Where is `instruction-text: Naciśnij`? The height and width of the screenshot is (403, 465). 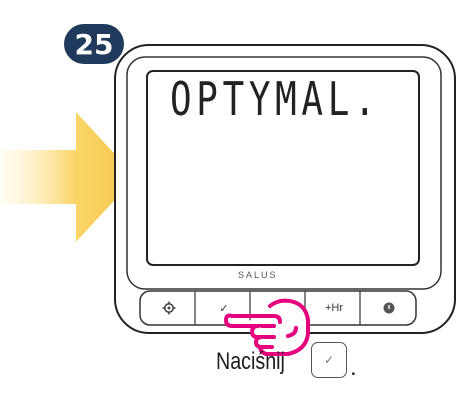 instruction-text: Naciśnij is located at coordinates (250, 361).